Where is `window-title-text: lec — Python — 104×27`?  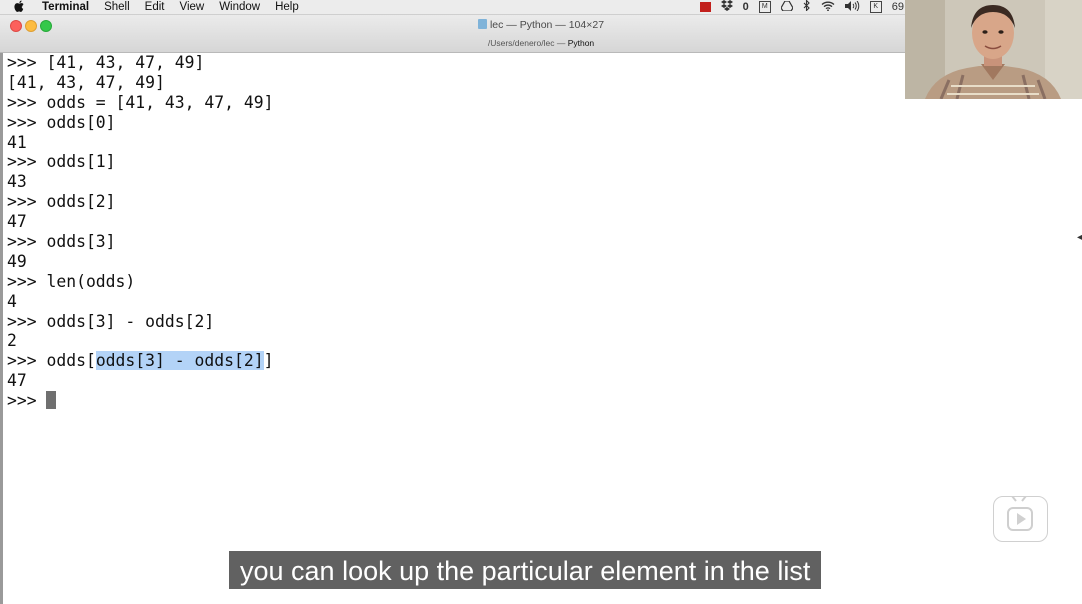 window-title-text: lec — Python — 104×27 is located at coordinates (547, 25).